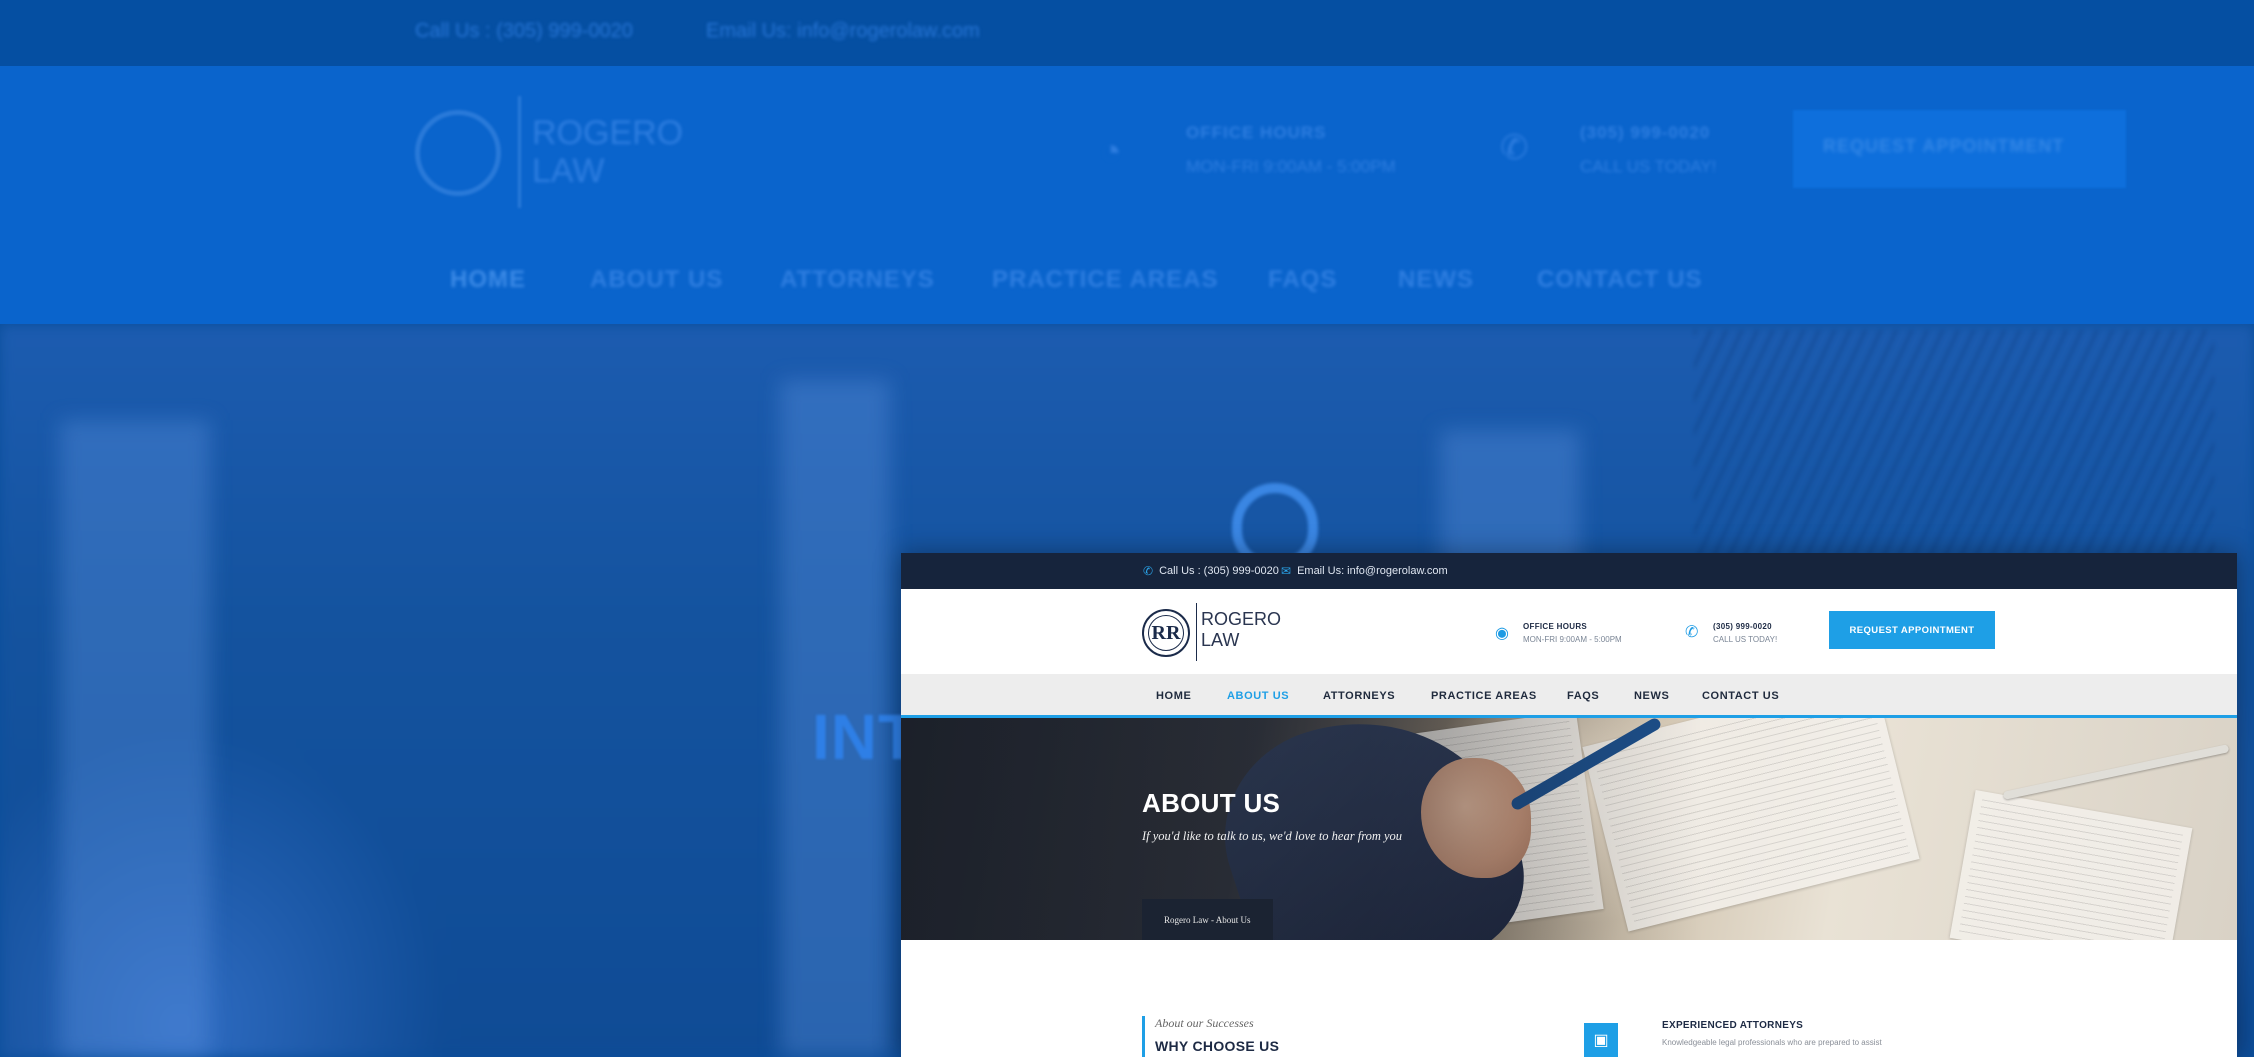 The image size is (2254, 1057). What do you see at coordinates (135, 738) in the screenshot?
I see `background-pillar` at bounding box center [135, 738].